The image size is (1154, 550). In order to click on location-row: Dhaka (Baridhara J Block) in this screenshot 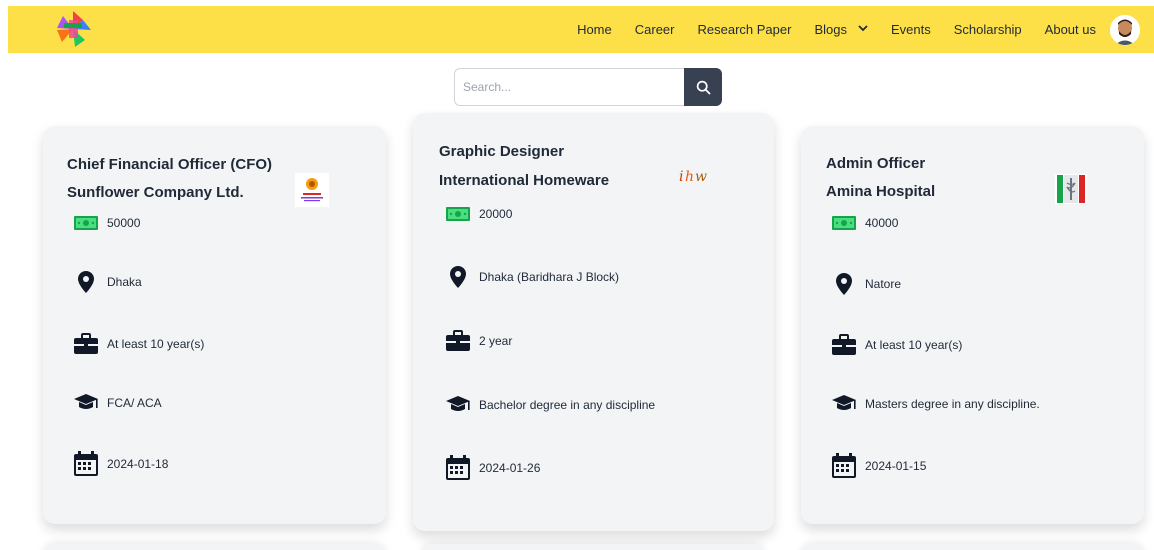, I will do `click(532, 277)`.